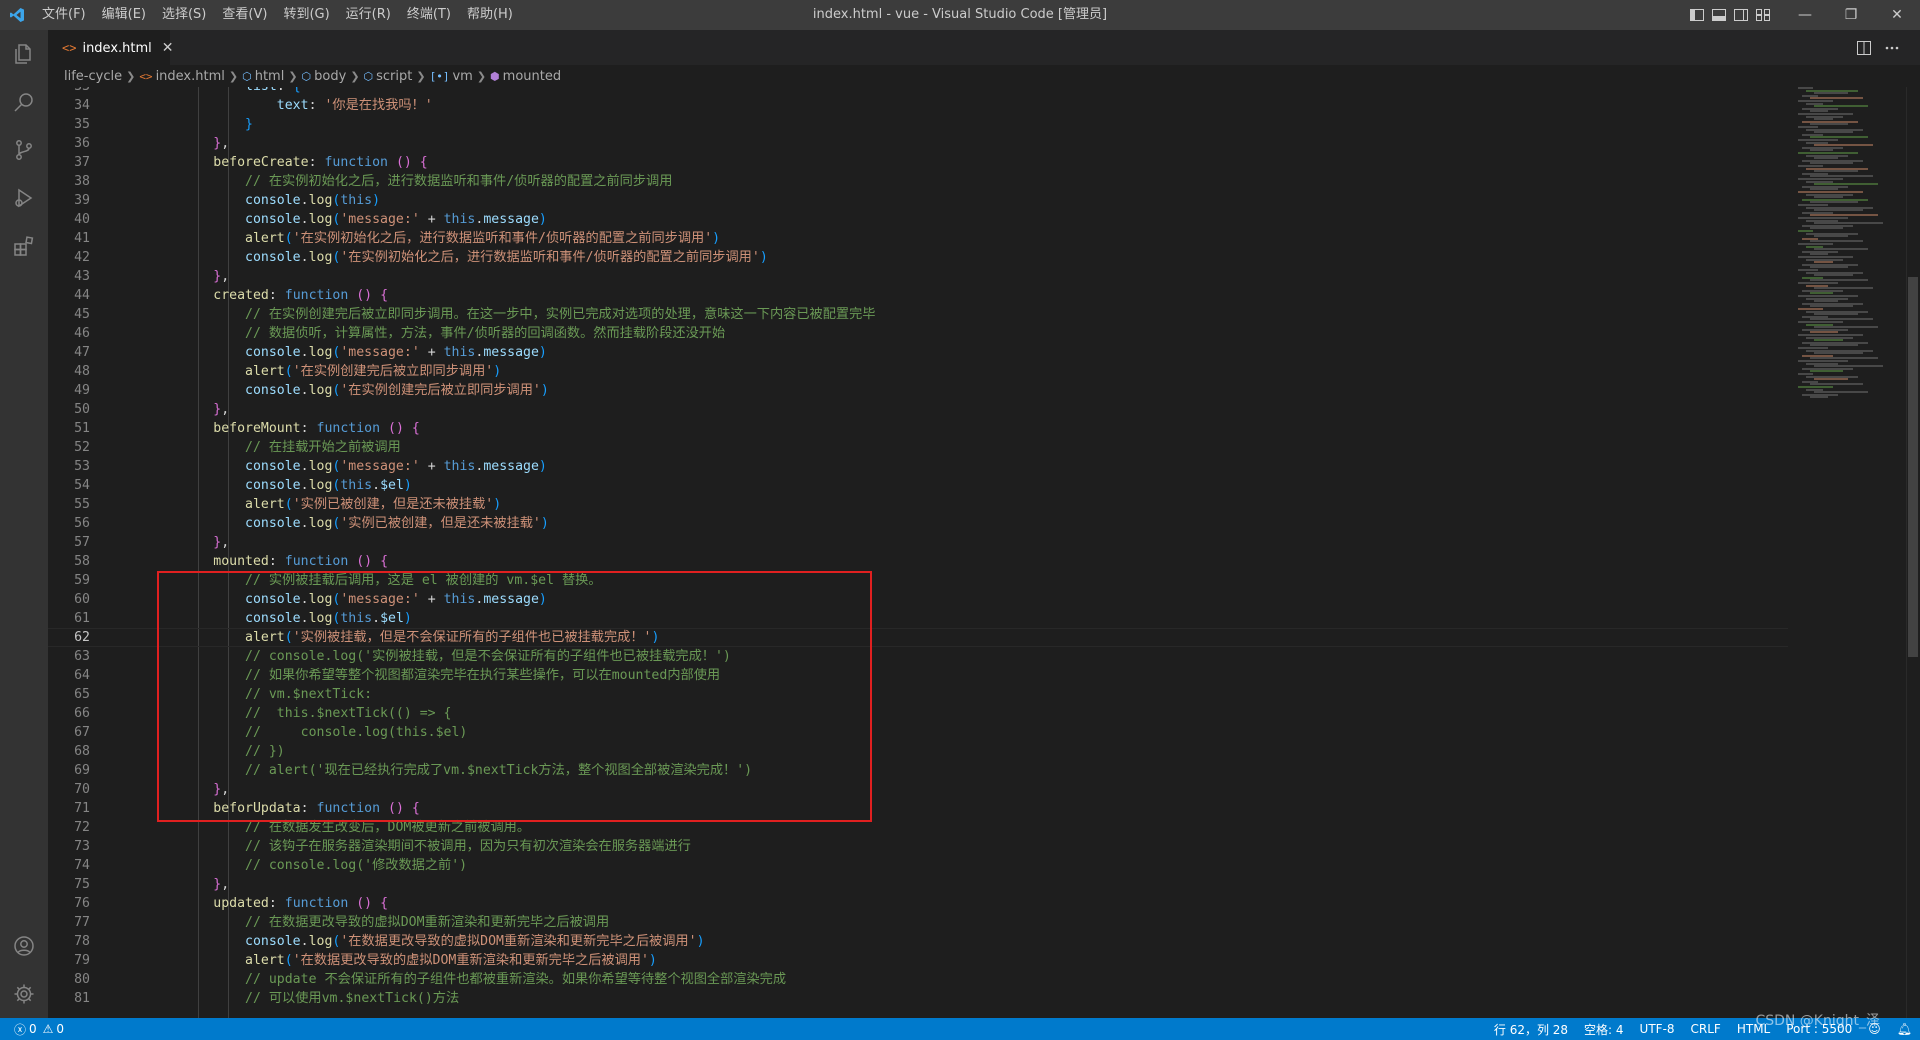  Describe the element at coordinates (918, 998) in the screenshot. I see `code-line: 81 // 可以使用vm.$nextTick()方法` at that location.